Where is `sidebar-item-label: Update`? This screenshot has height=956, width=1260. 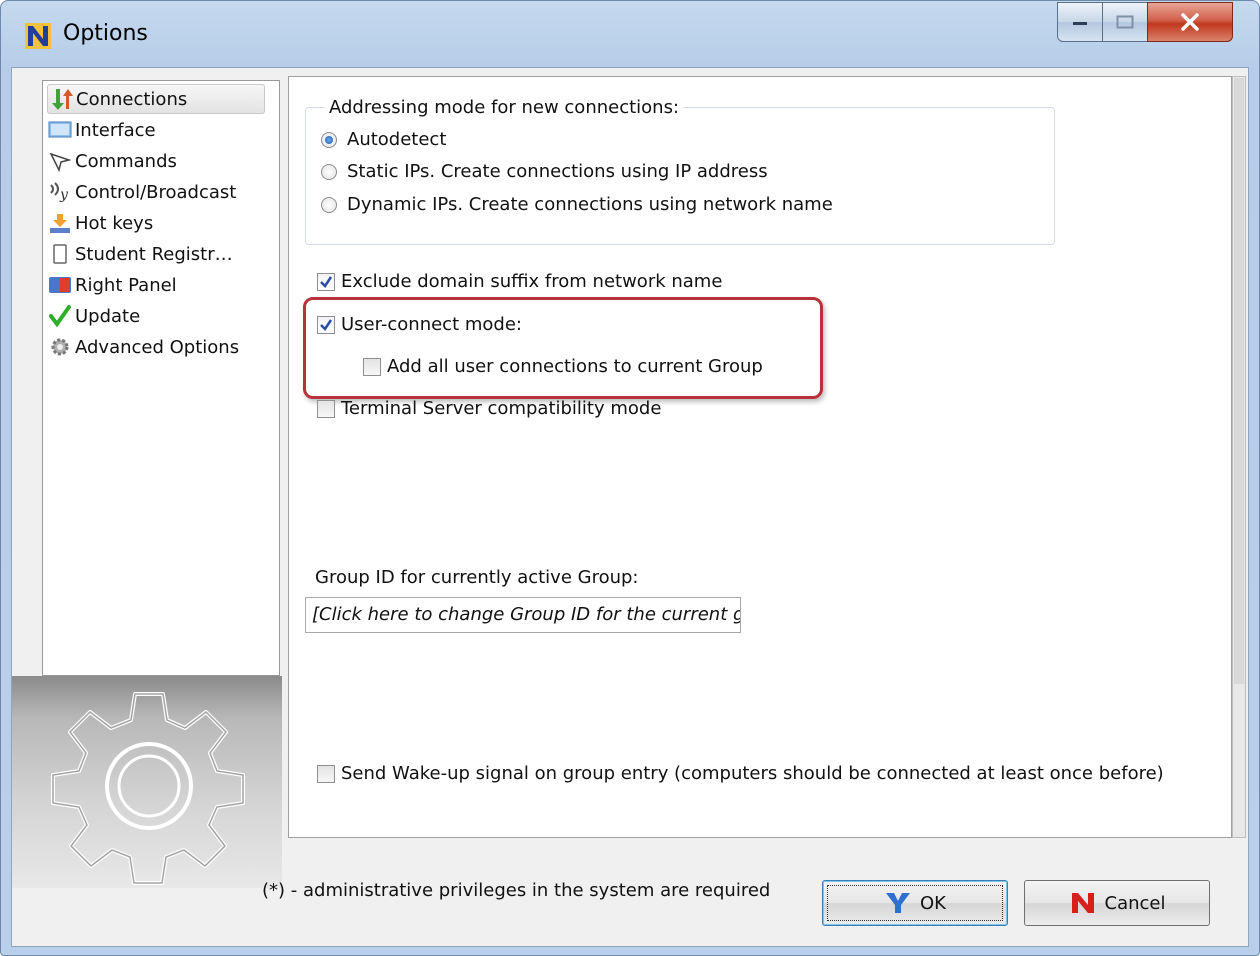
sidebar-item-label: Update is located at coordinates (108, 316).